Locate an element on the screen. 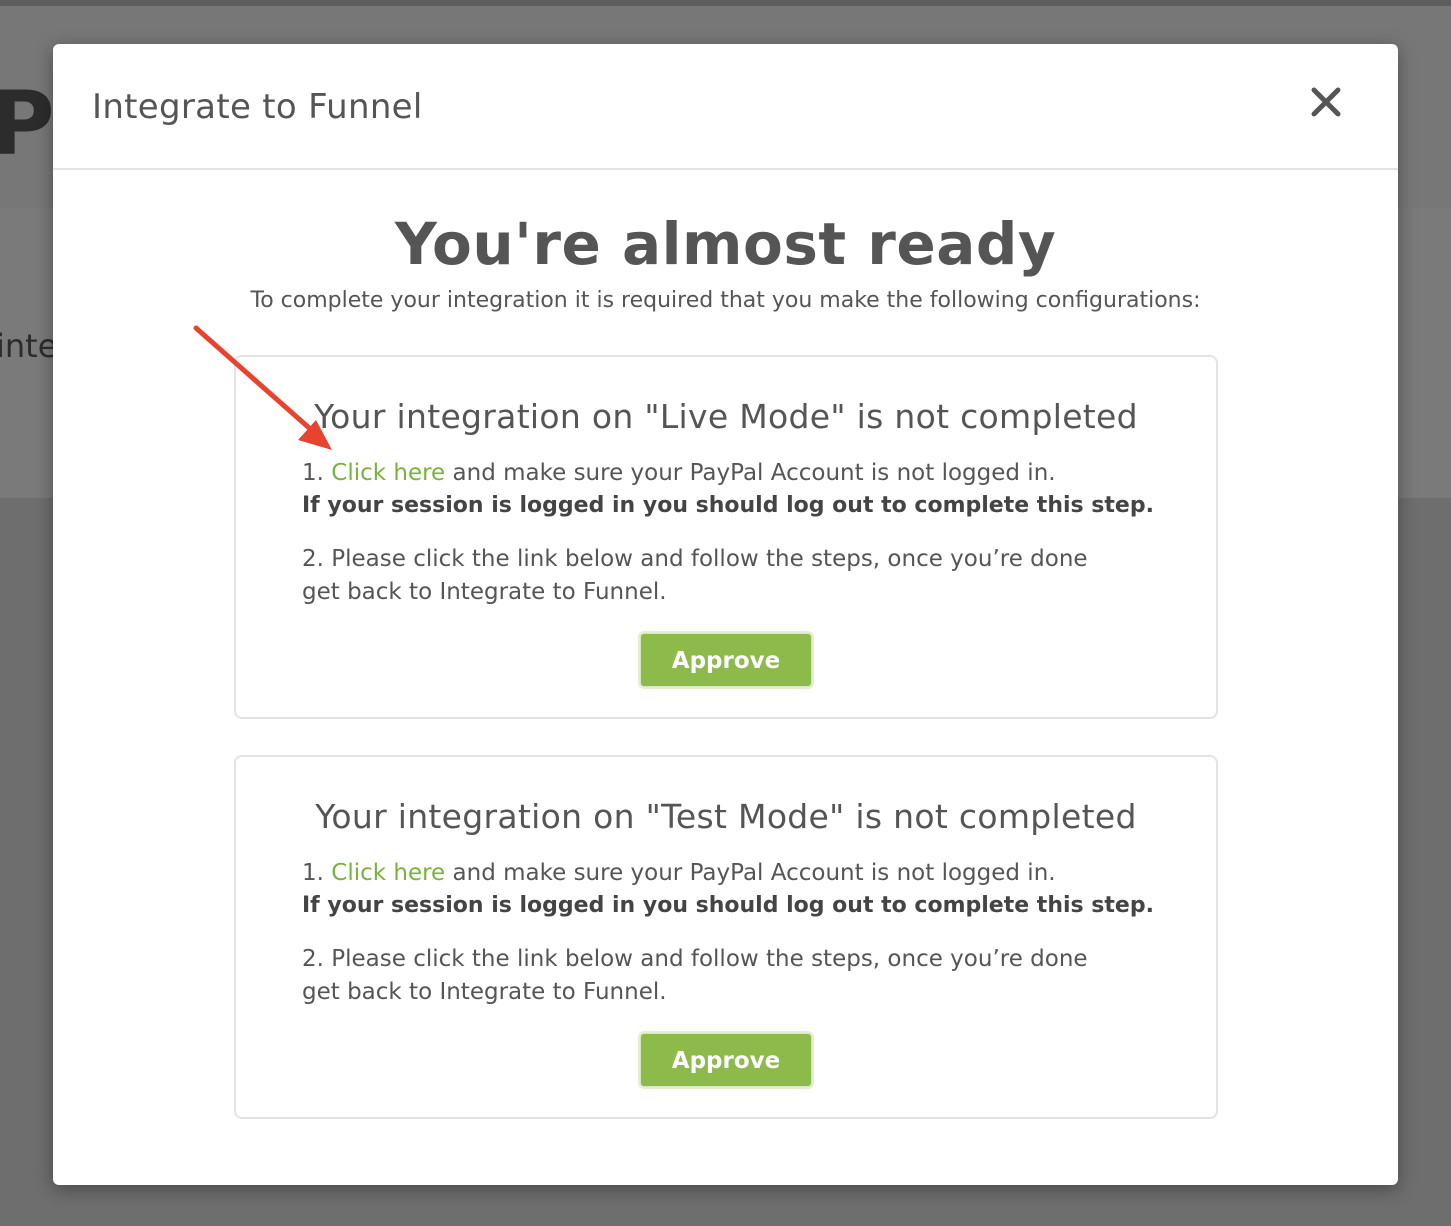 The image size is (1451, 1226). close-button is located at coordinates (1326, 102).